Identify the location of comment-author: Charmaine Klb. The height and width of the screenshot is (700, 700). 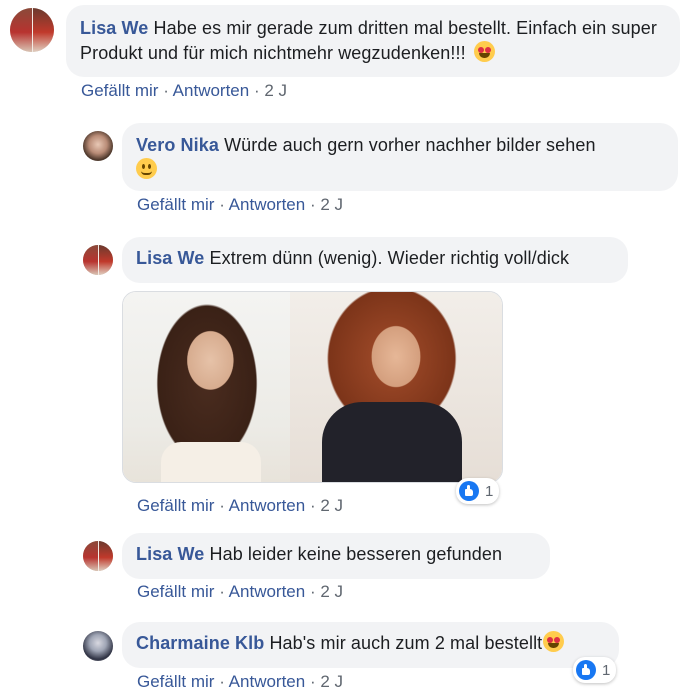
(200, 643).